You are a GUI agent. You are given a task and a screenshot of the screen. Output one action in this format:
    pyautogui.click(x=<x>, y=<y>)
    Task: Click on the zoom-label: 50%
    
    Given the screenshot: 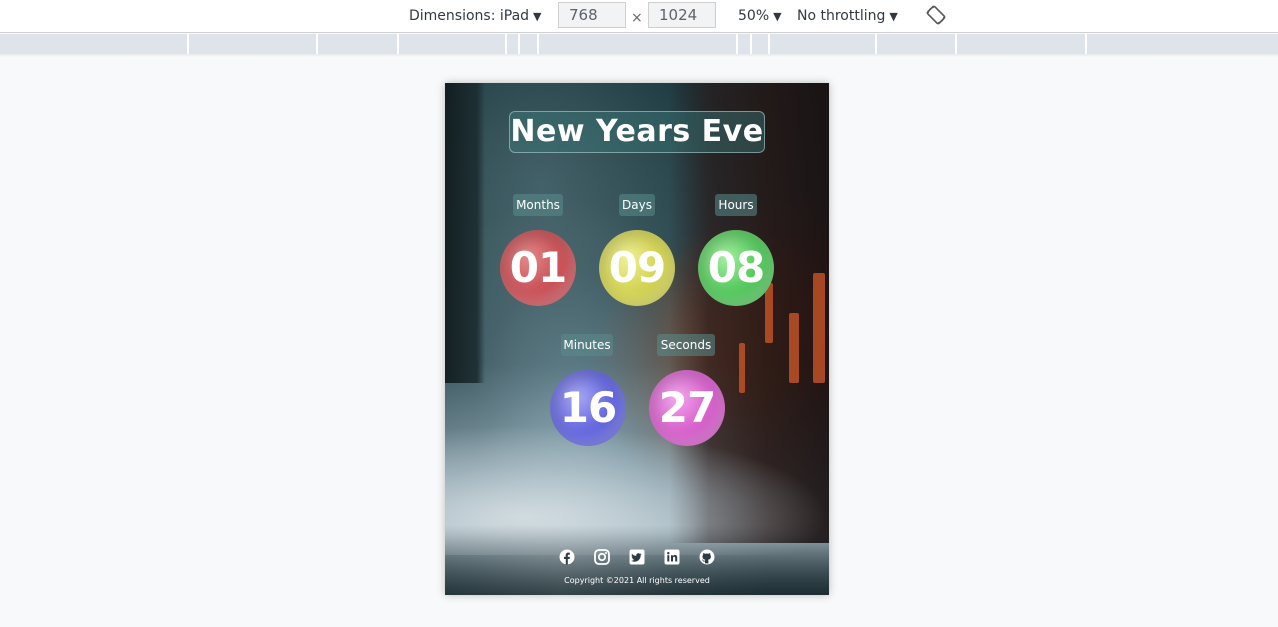 What is the action you would take?
    pyautogui.click(x=754, y=16)
    